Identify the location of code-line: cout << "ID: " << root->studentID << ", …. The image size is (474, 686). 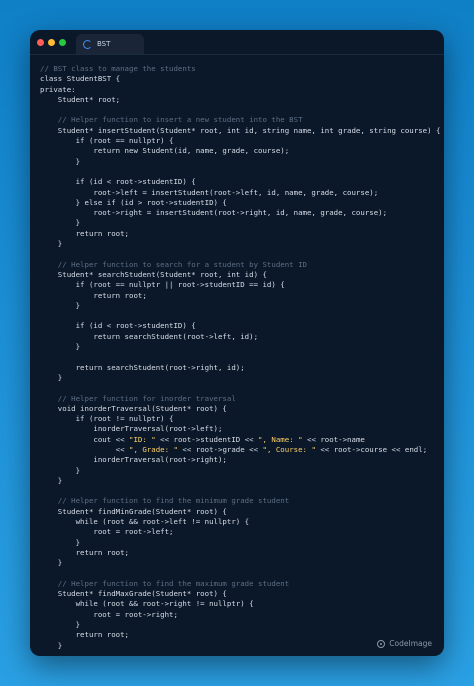
(202, 439).